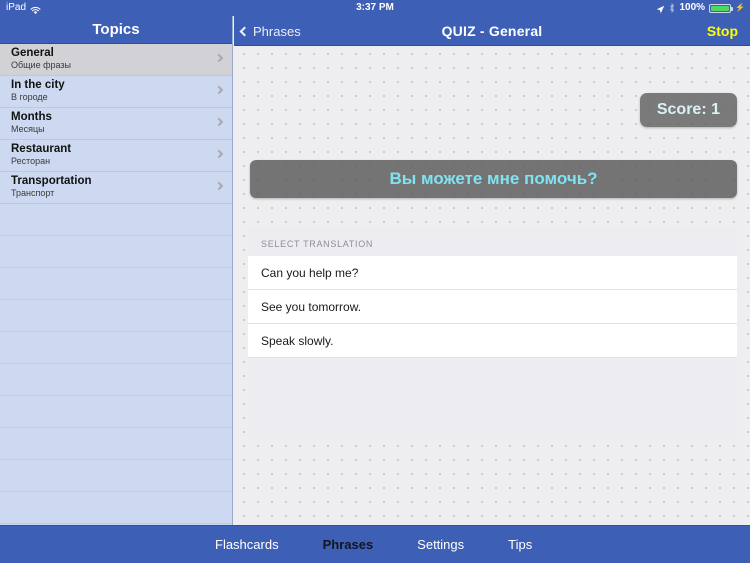 This screenshot has height=563, width=750. I want to click on sidebar-title-bar: Topics, so click(116, 30).